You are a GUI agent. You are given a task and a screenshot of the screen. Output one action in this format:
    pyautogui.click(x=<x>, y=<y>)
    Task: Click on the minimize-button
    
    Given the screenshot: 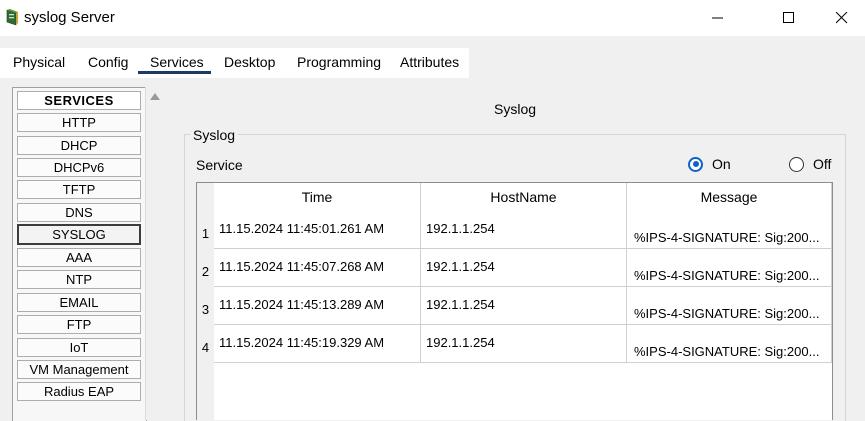 What is the action you would take?
    pyautogui.click(x=718, y=18)
    